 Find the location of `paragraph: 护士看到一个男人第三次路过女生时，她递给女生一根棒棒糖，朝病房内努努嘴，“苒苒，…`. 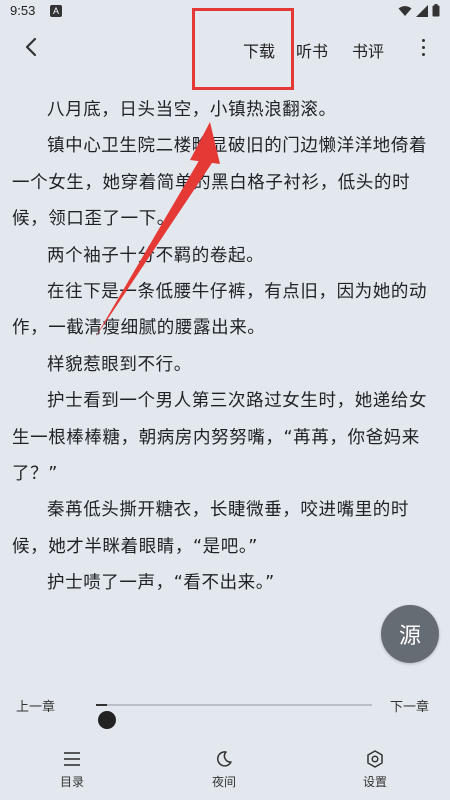

paragraph: 护士看到一个男人第三次路过女生时，她递给女生一根棒棒糖，朝病房内努努嘴，“苒苒，… is located at coordinates (220, 438).